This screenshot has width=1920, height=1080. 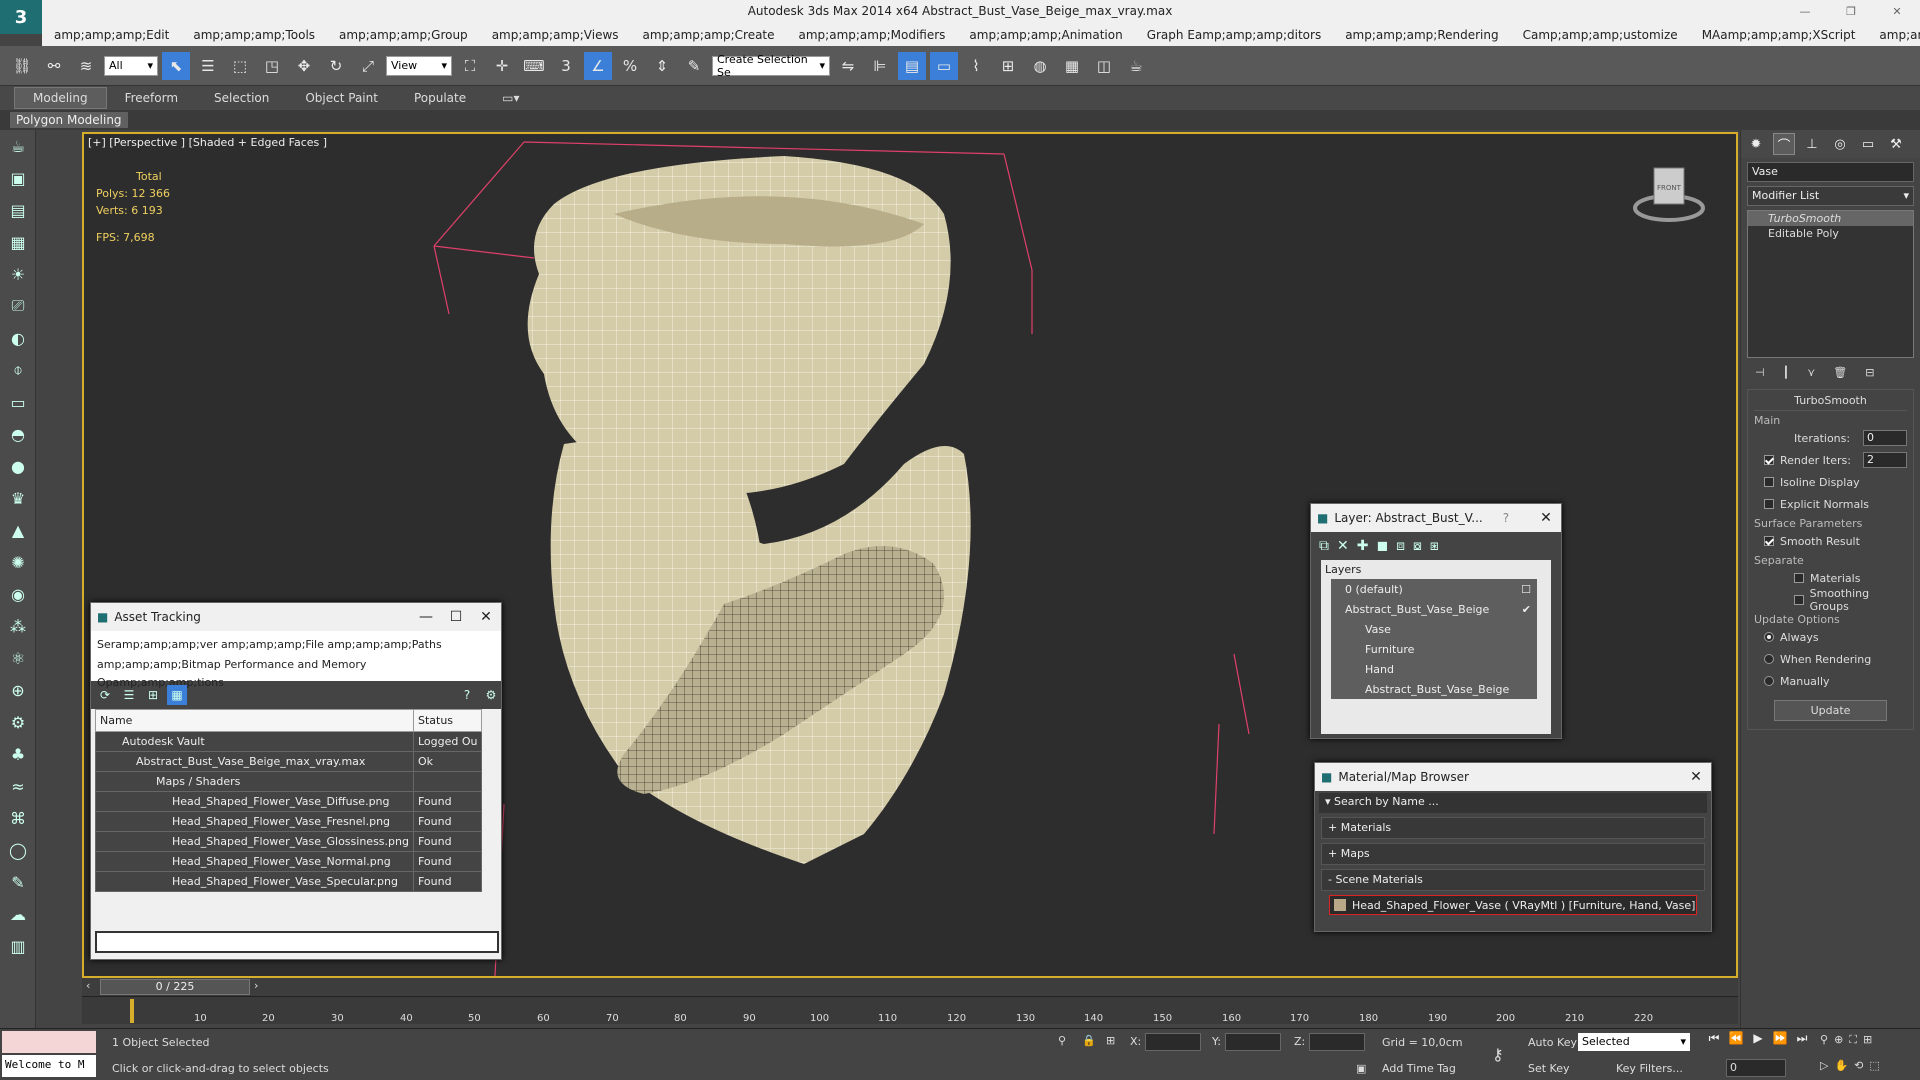 What do you see at coordinates (1498, 1054) in the screenshot?
I see `key-icon: ⚷` at bounding box center [1498, 1054].